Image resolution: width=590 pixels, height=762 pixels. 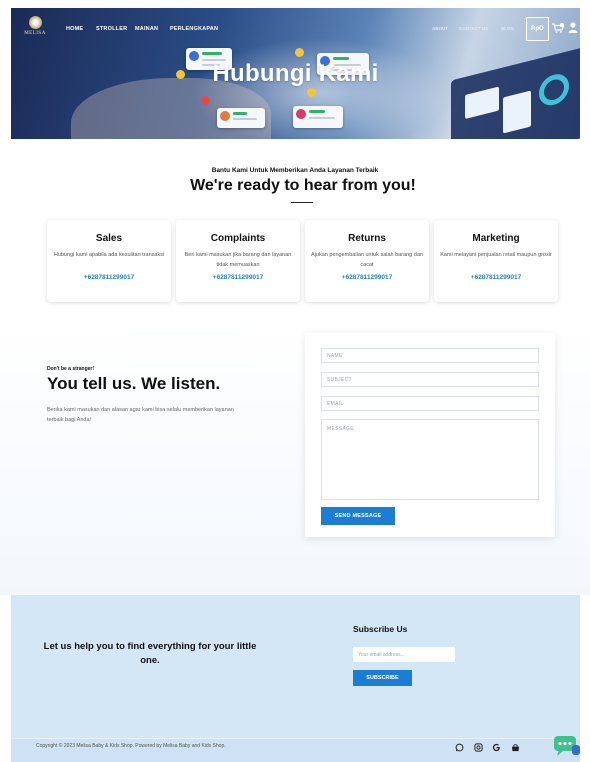 What do you see at coordinates (358, 516) in the screenshot?
I see `send-message-button: SEND MESSAGE` at bounding box center [358, 516].